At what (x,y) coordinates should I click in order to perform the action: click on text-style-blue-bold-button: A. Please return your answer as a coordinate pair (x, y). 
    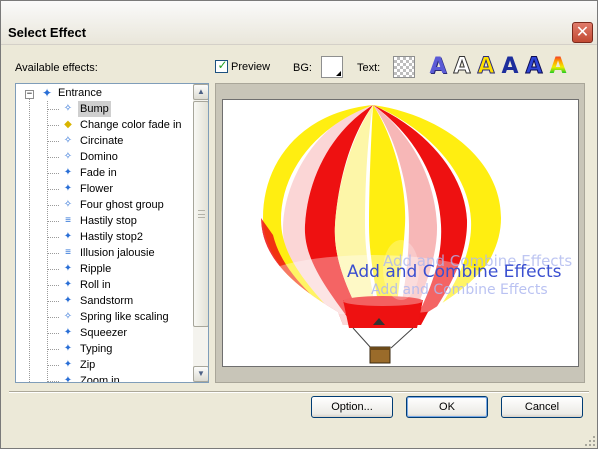
    Looking at the image, I should click on (510, 67).